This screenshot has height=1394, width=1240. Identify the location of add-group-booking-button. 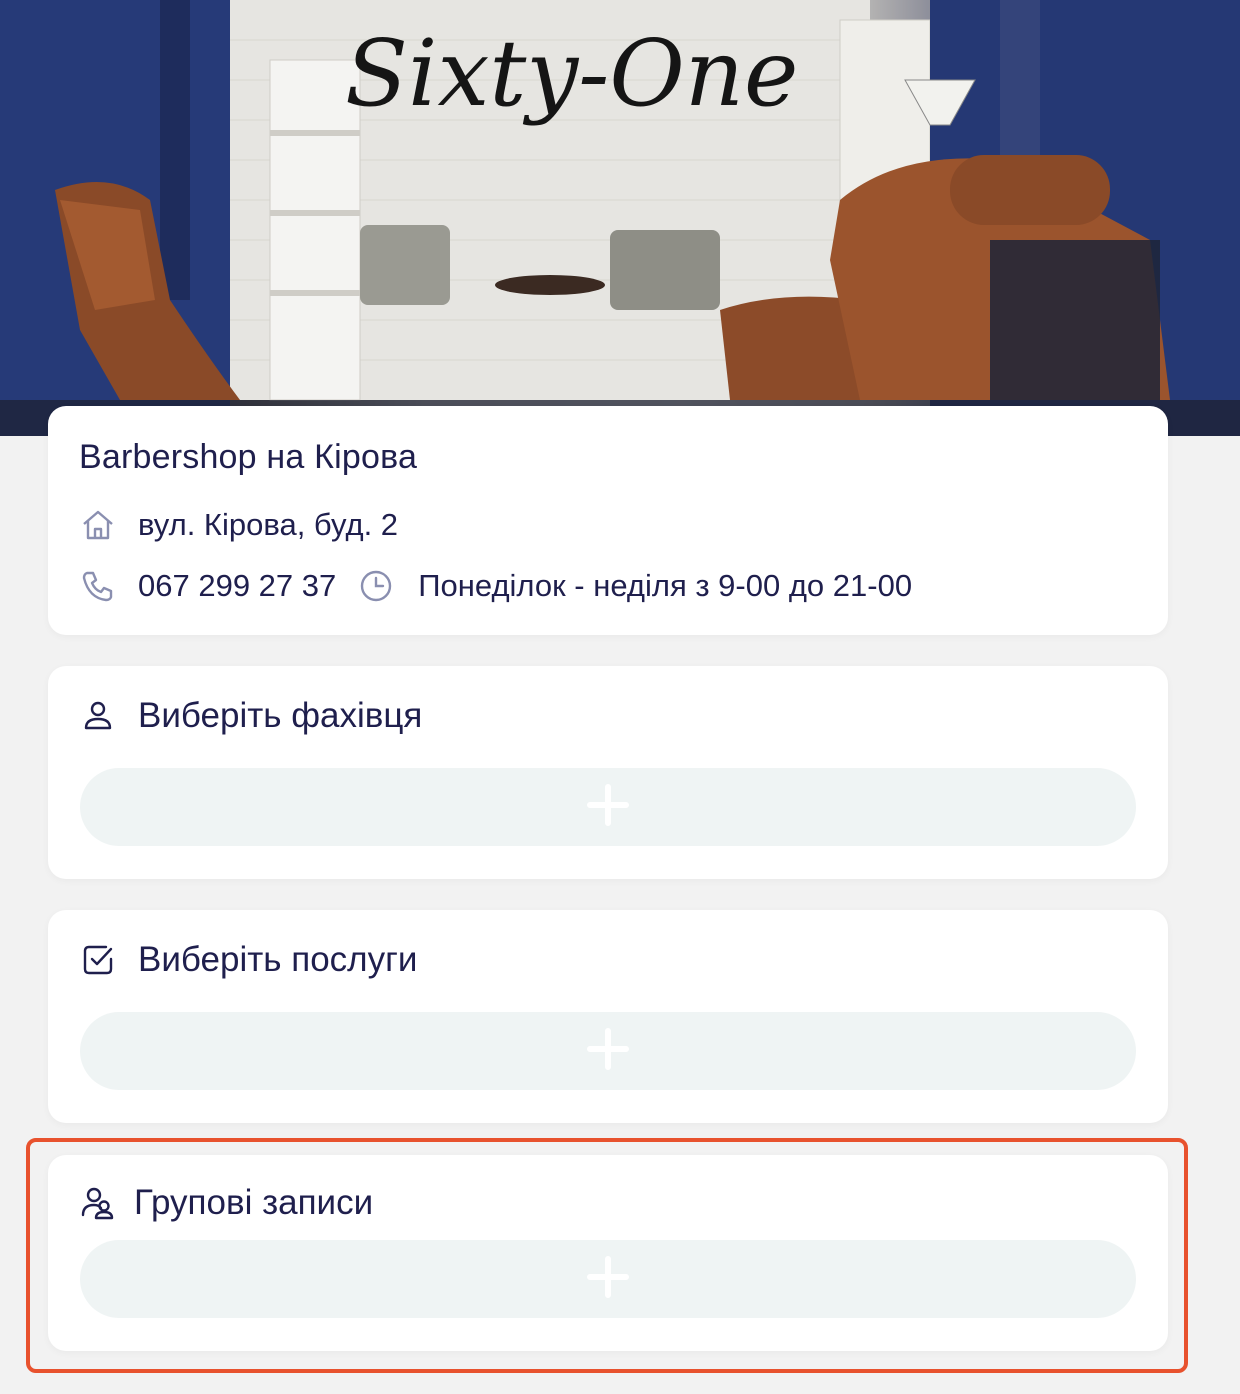
(608, 1279).